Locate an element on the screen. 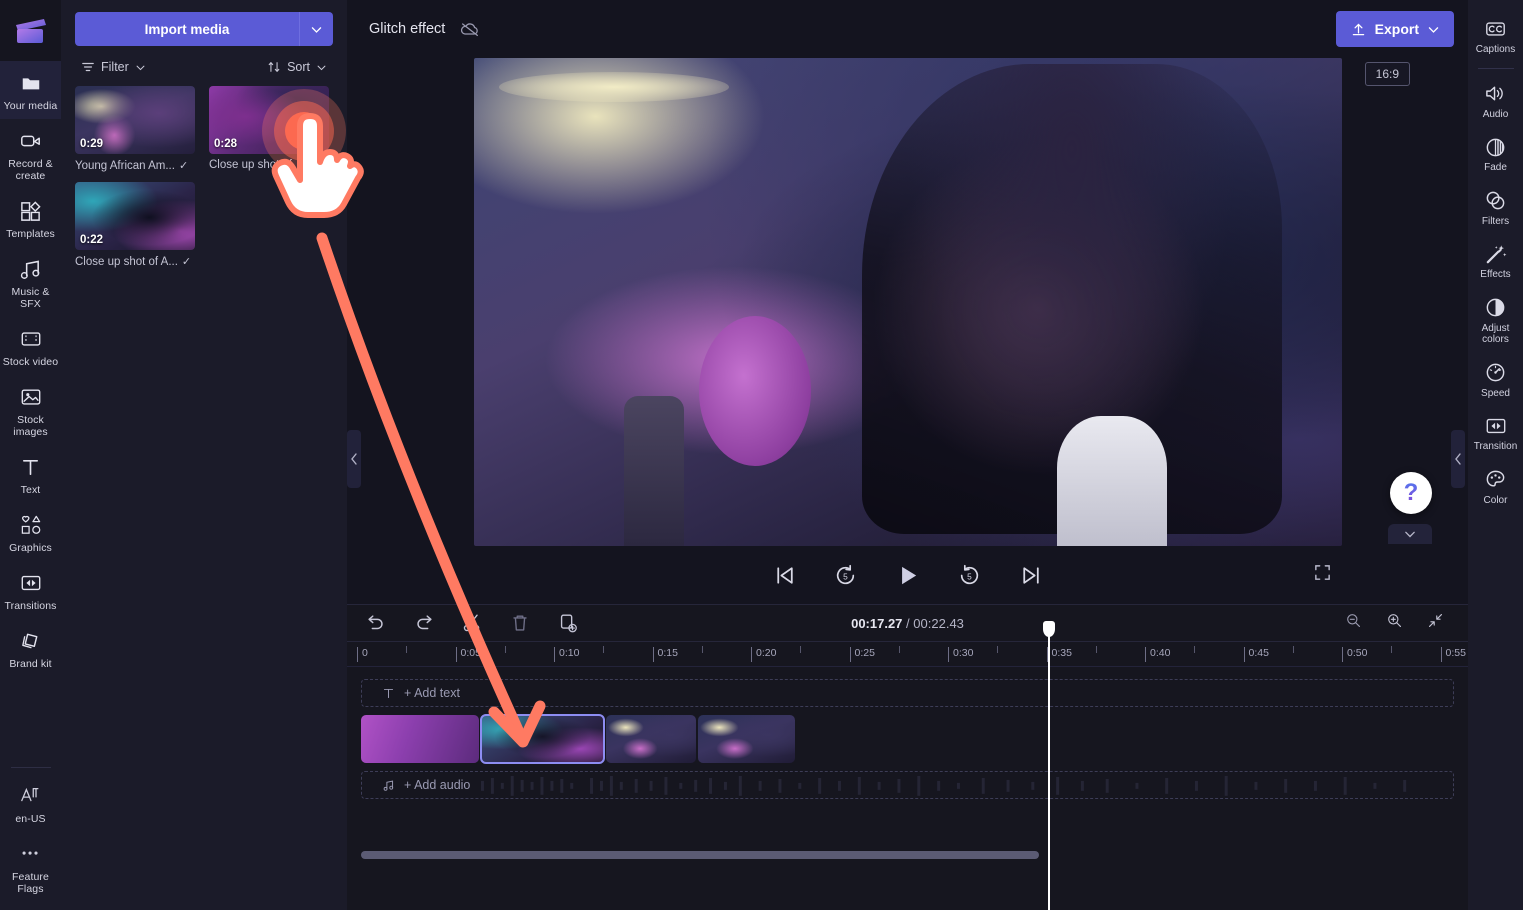  media-item: 0:22 Close up shot of A... ✓ is located at coordinates (135, 225).